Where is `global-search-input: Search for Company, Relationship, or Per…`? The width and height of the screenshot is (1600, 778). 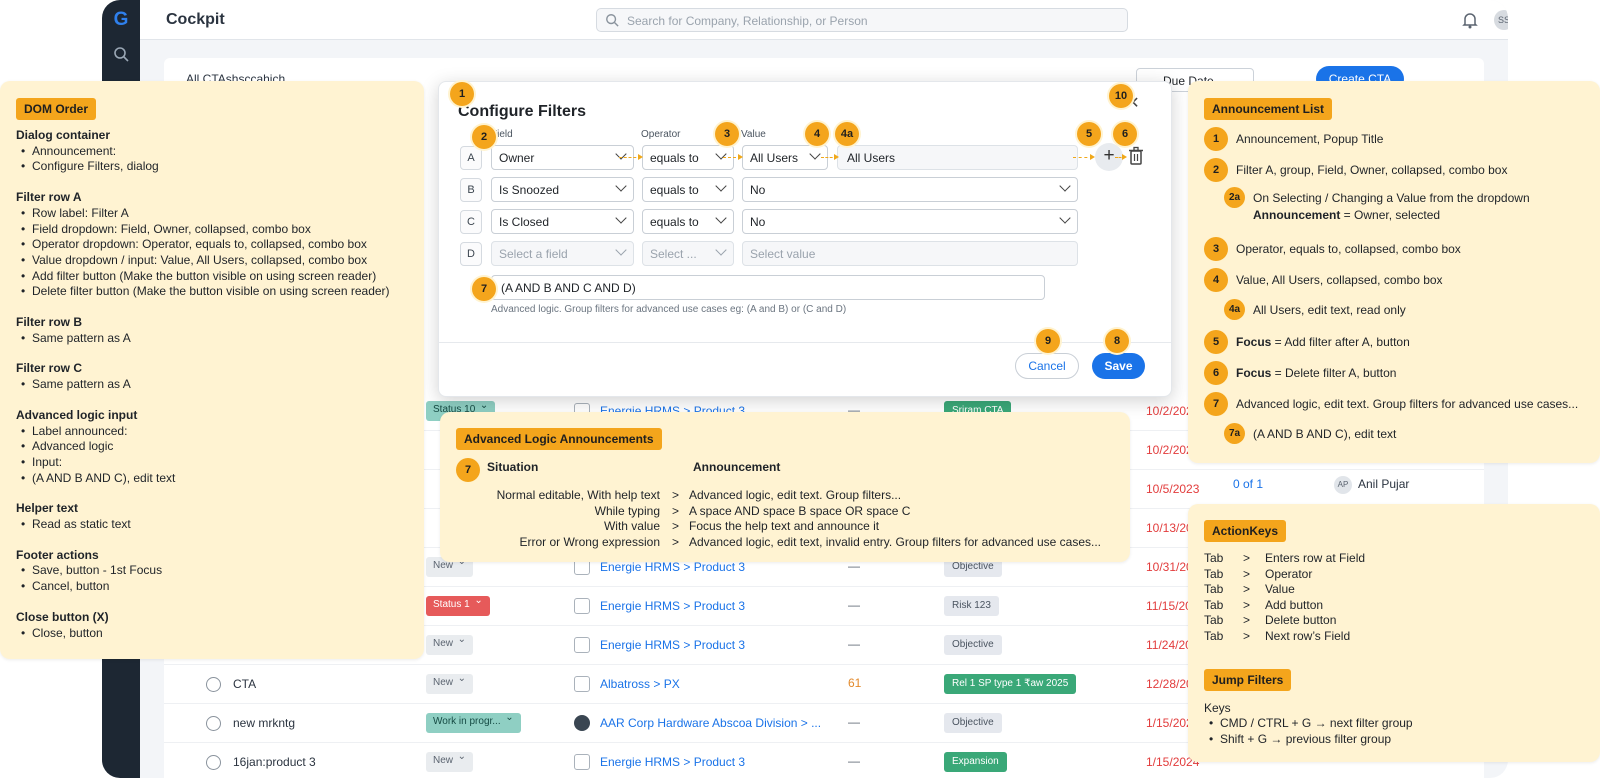
global-search-input: Search for Company, Relationship, or Per… is located at coordinates (862, 20).